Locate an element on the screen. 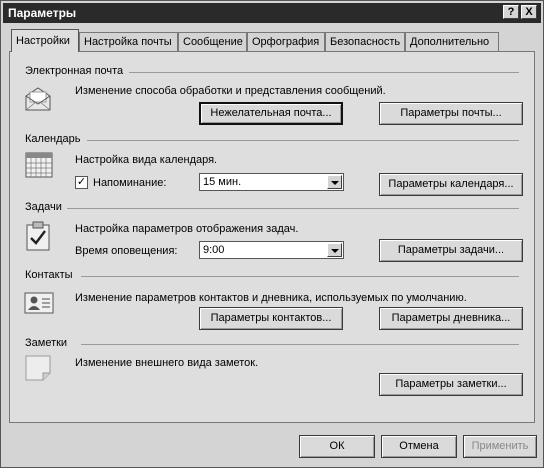 The image size is (544, 468). title-bar: Параметры ? X is located at coordinates (272, 13).